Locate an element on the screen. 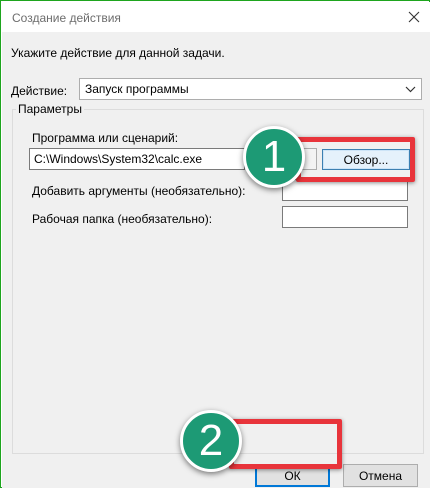 The width and height of the screenshot is (434, 496). cancel-button: Отмена is located at coordinates (380, 475).